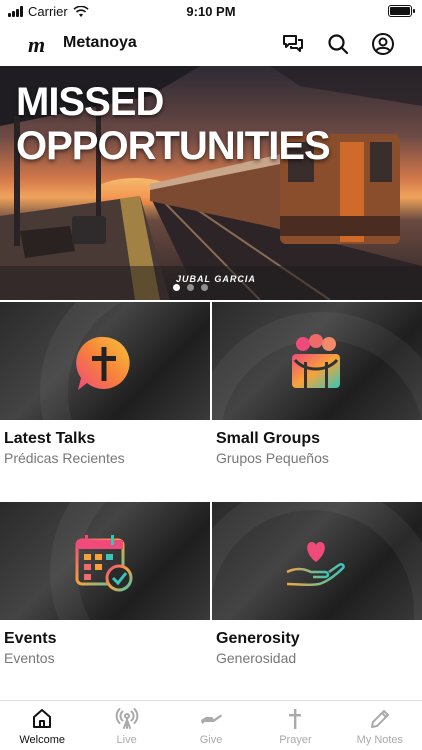 The width and height of the screenshot is (422, 750). Describe the element at coordinates (338, 44) in the screenshot. I see `search-icon` at that location.